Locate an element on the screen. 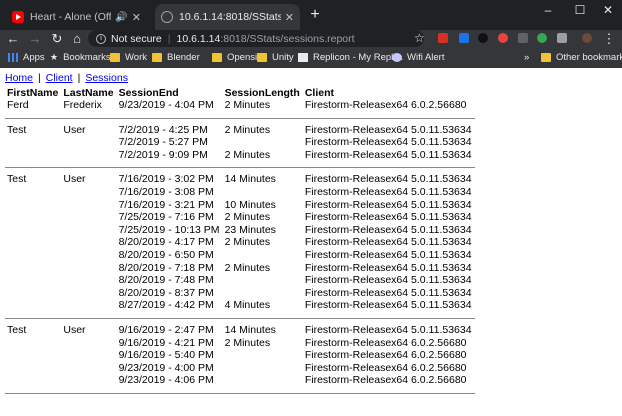  cell-sessionend: 9/16/2019 - 4:21 PM is located at coordinates (166, 342).